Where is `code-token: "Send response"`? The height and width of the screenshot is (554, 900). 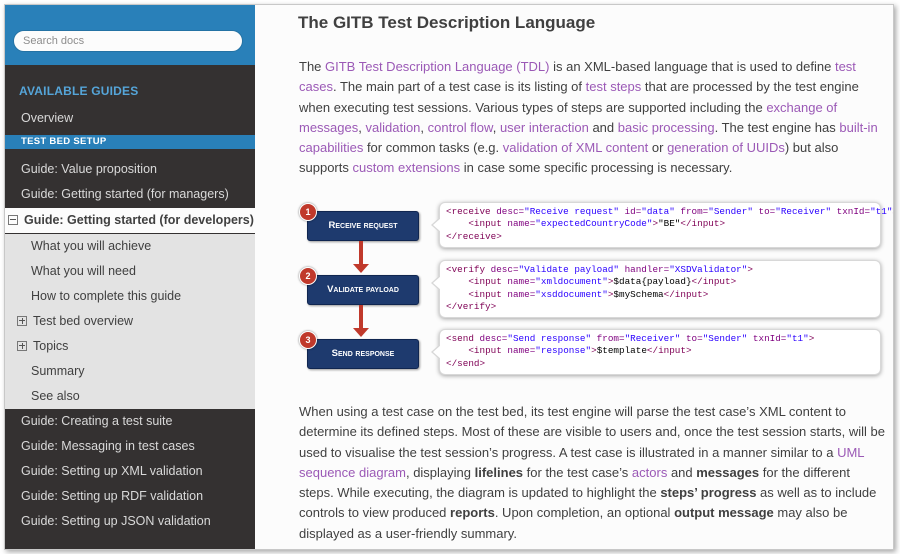 code-token: "Send response" is located at coordinates (549, 338).